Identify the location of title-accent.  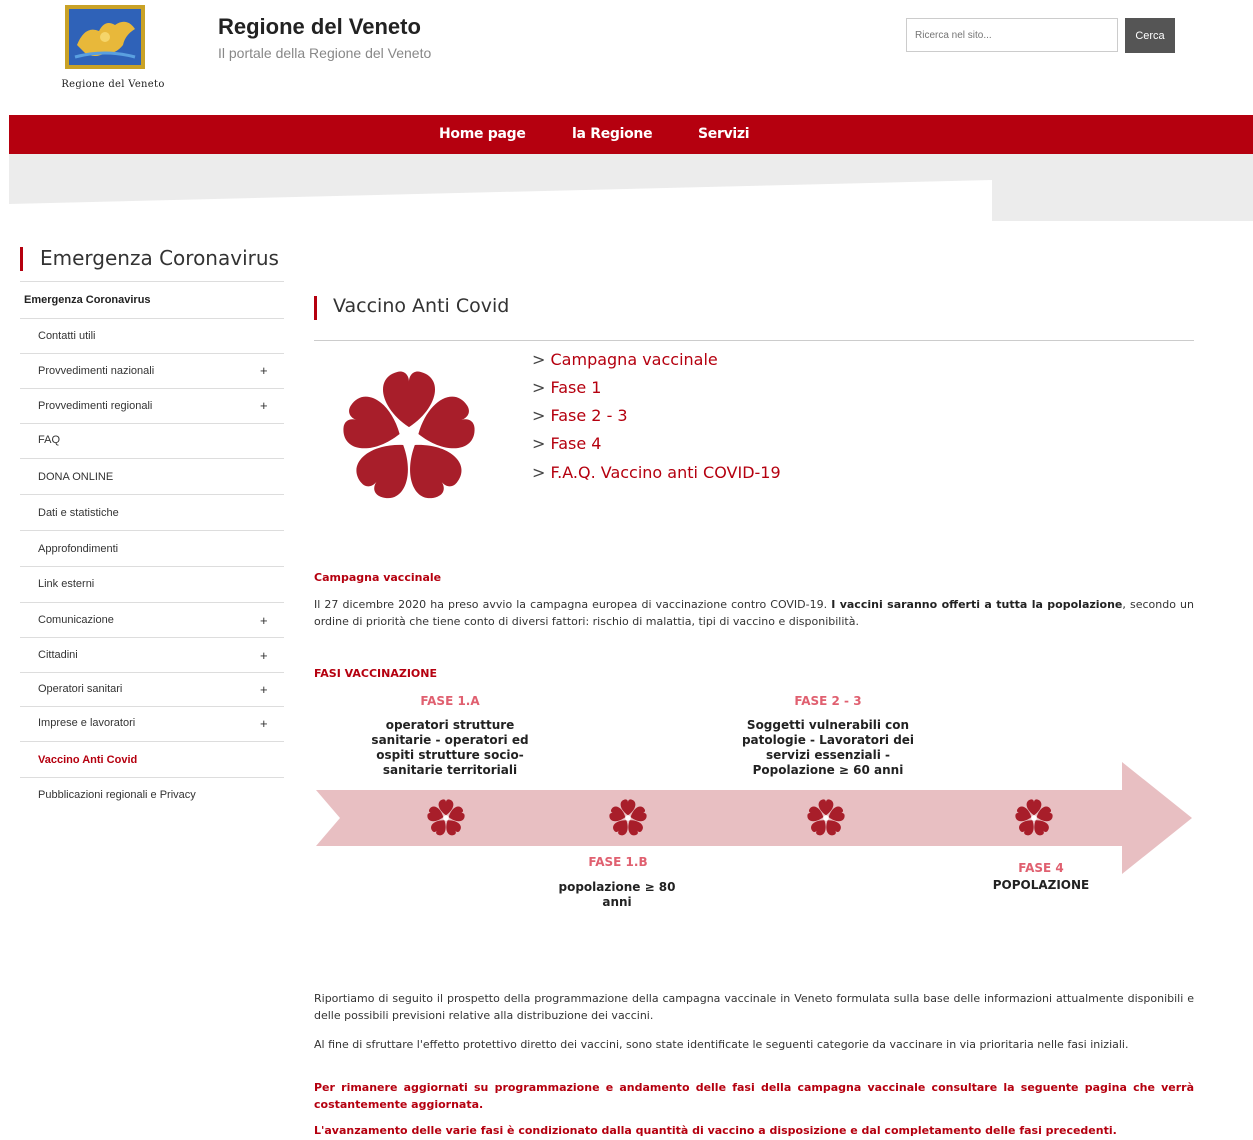
(315, 308).